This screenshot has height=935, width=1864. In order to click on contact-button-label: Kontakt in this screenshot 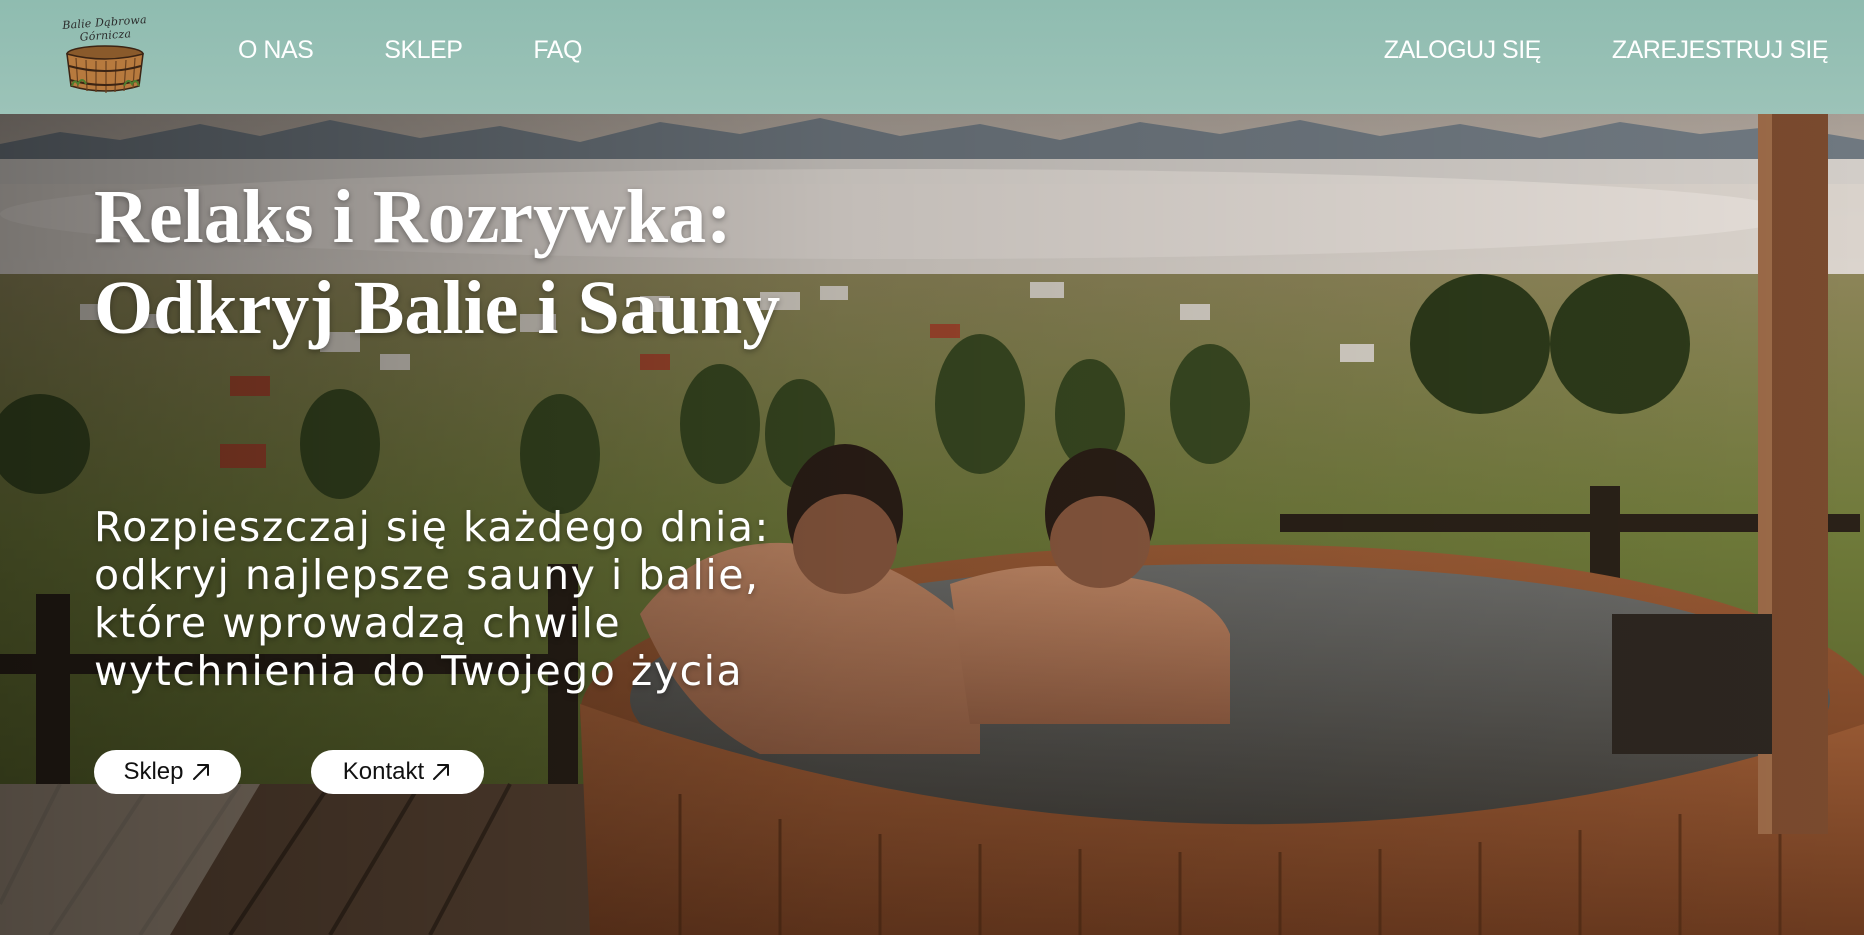, I will do `click(383, 771)`.